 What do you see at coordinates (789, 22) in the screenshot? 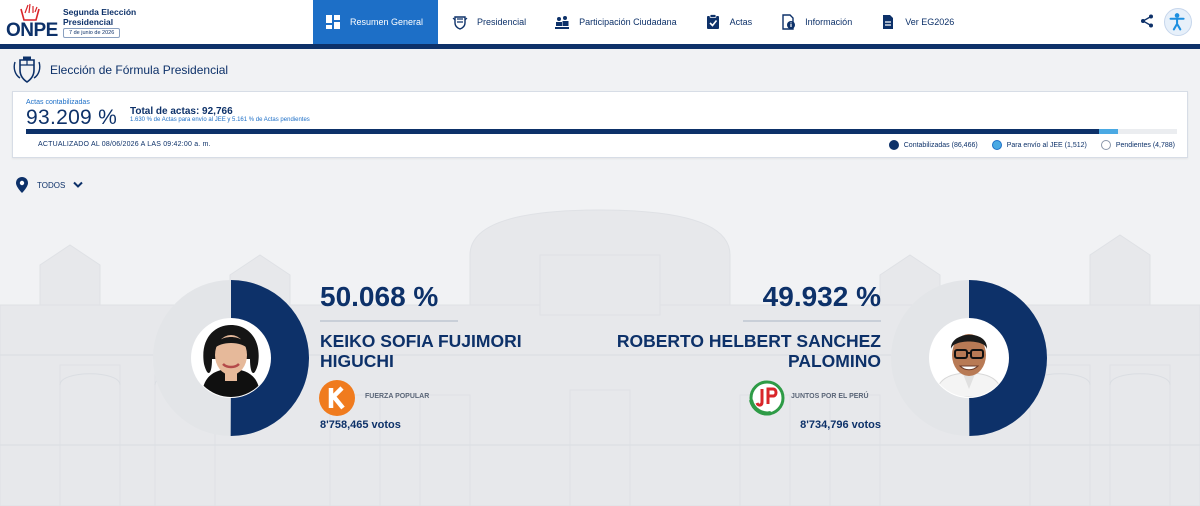
I see `info-document-icon` at bounding box center [789, 22].